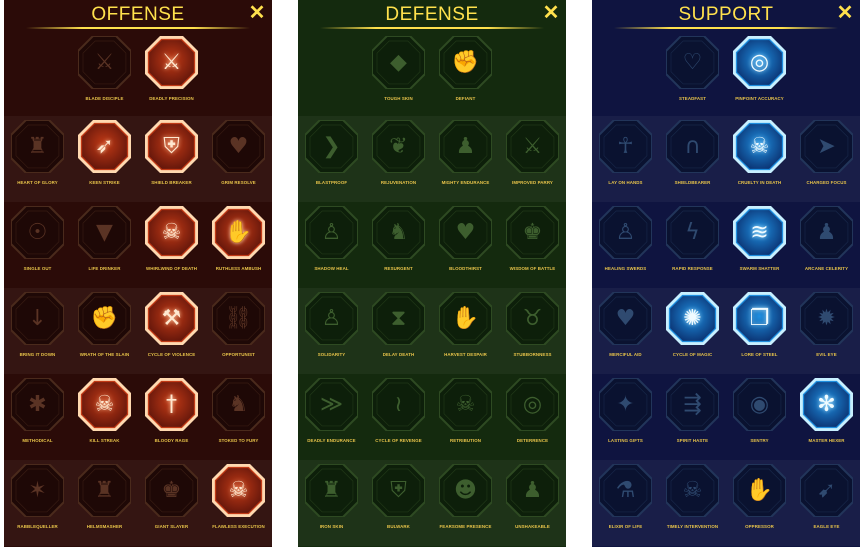 Image resolution: width=861 pixels, height=547 pixels. Describe the element at coordinates (398, 526) in the screenshot. I see `skill-label: Bulwark` at that location.